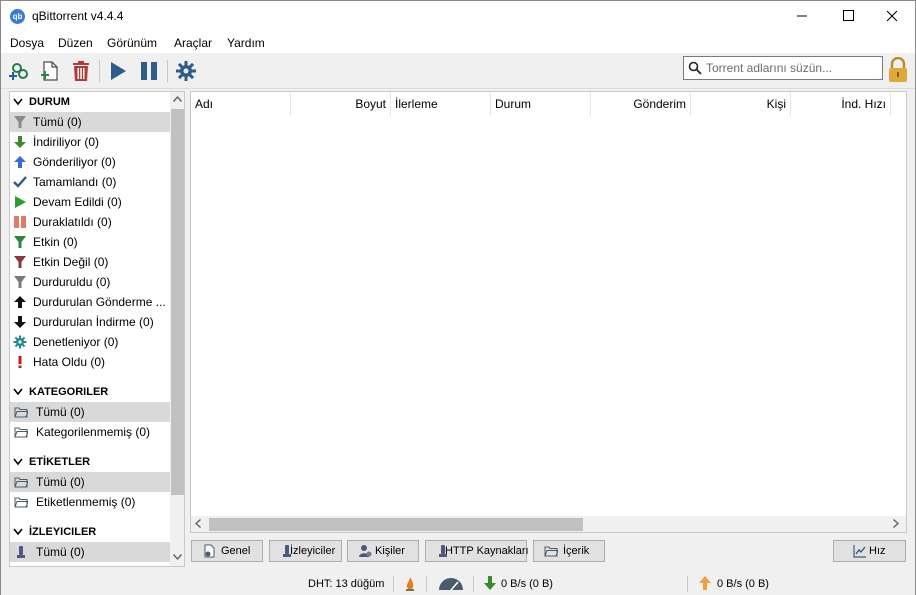  Describe the element at coordinates (487, 551) in the screenshot. I see `tab-label: HTTP Kaynakları` at that location.